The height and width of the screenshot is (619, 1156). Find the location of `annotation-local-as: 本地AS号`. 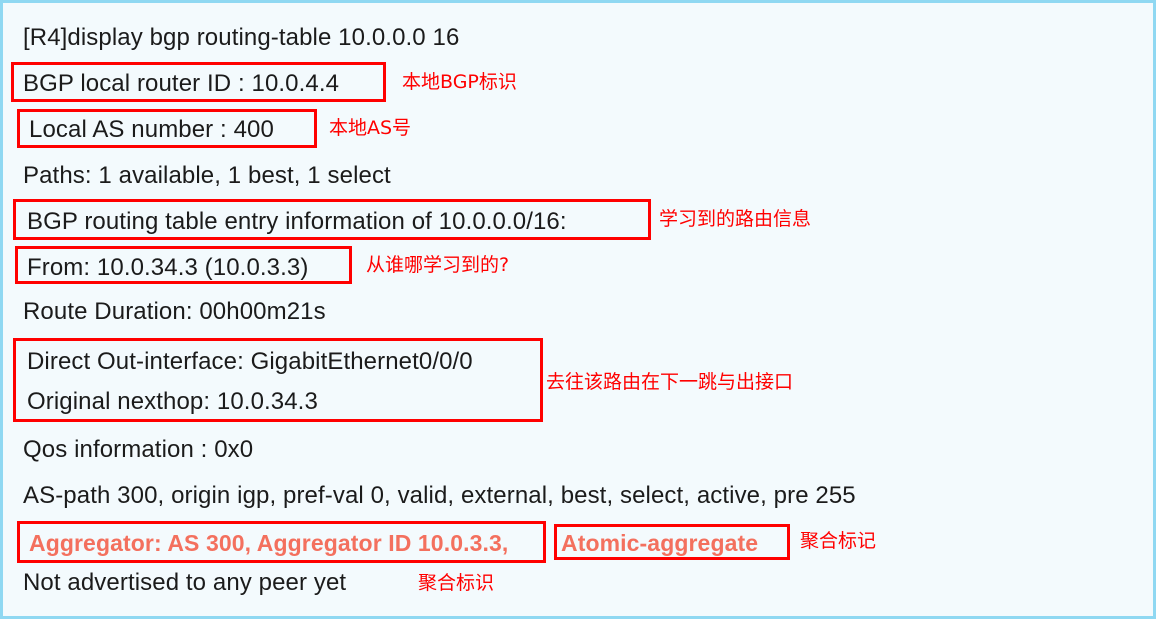

annotation-local-as: 本地AS号 is located at coordinates (370, 128).